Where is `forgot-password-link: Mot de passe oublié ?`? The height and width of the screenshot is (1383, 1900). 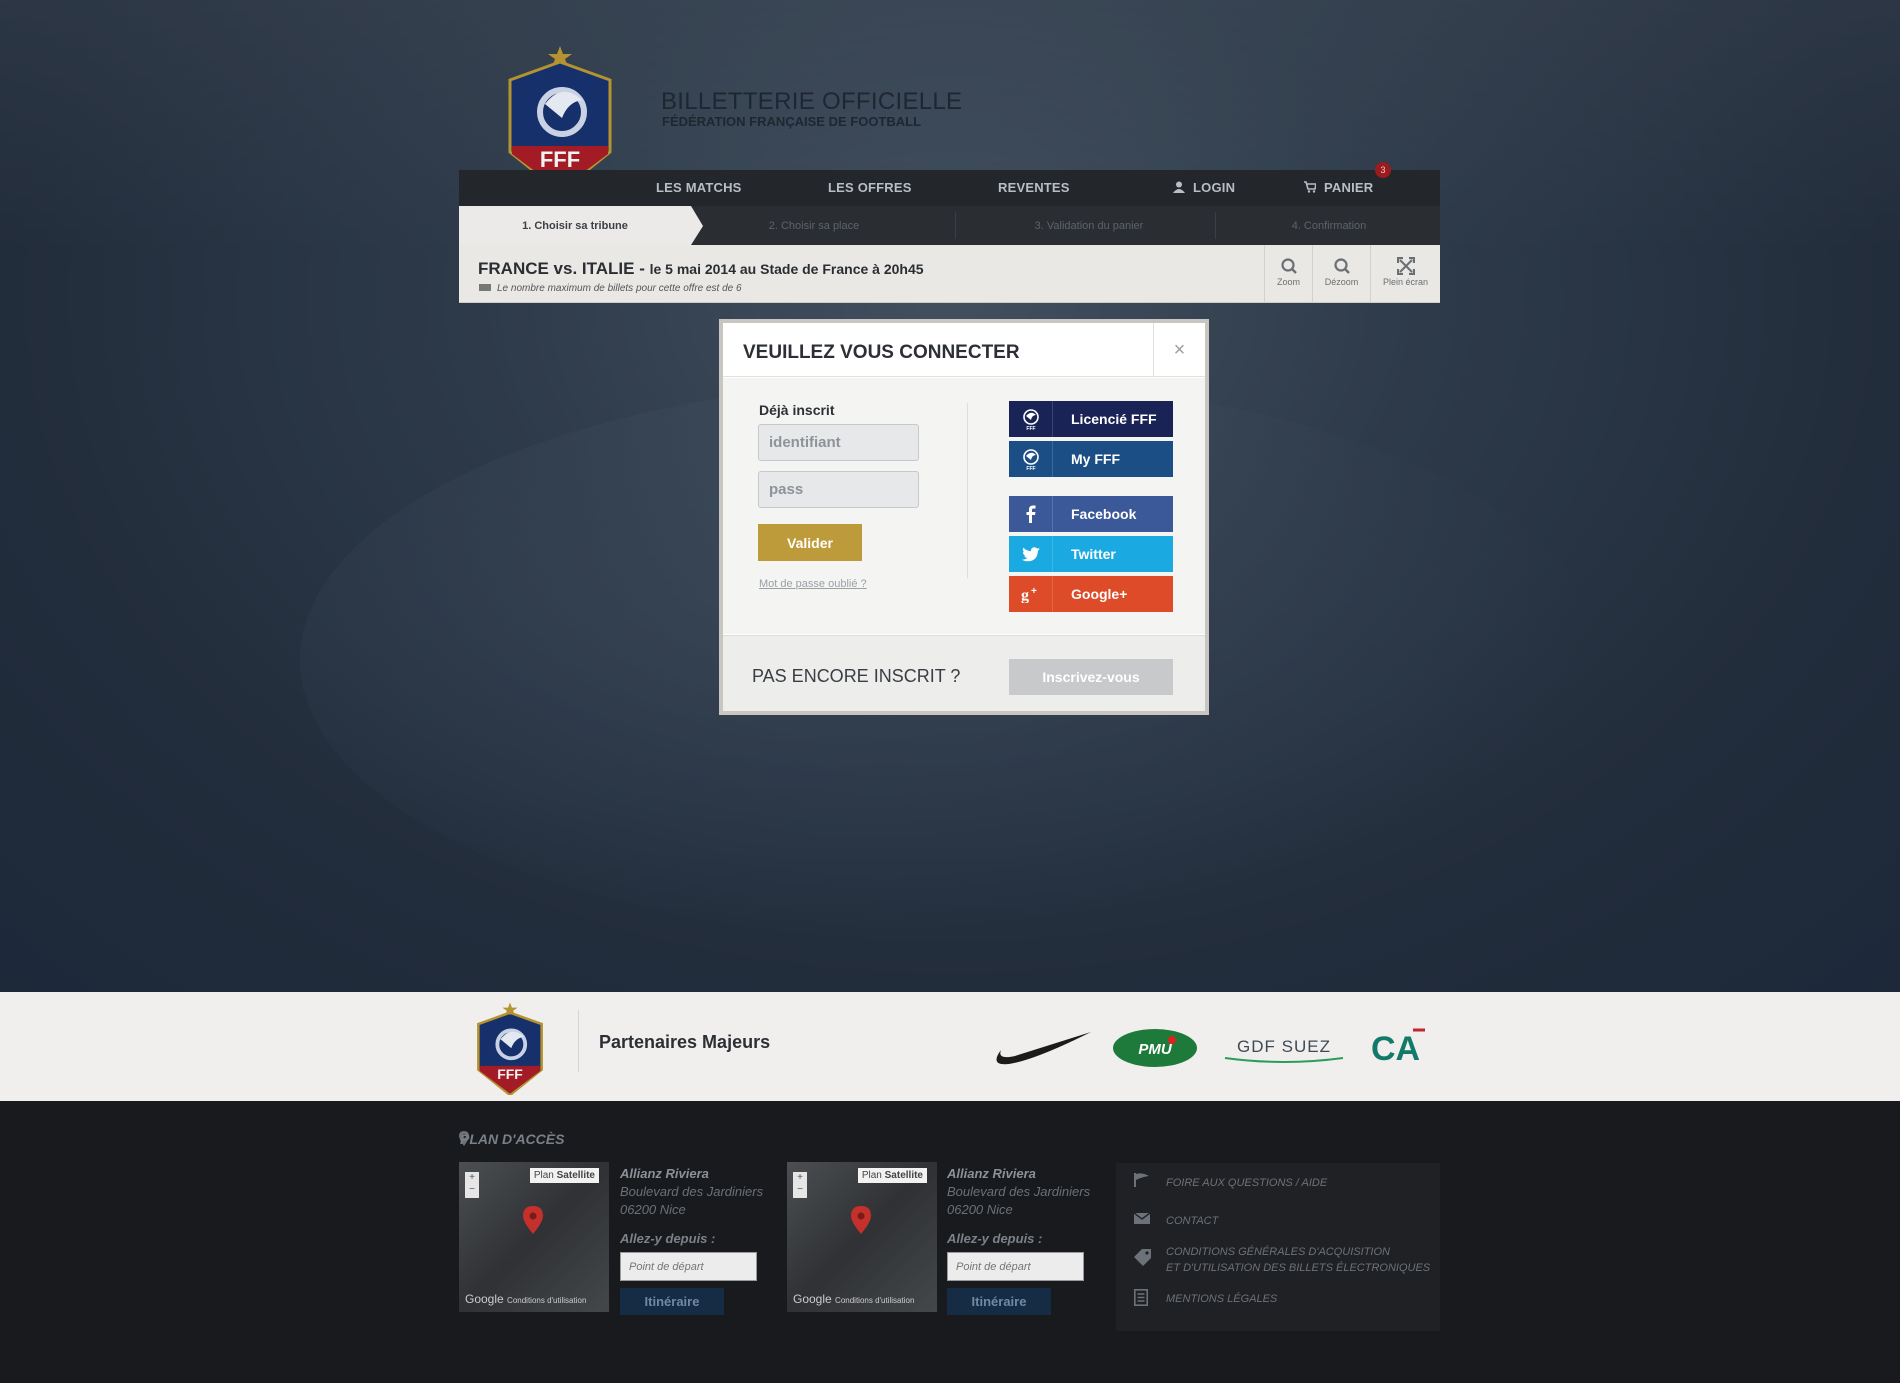 forgot-password-link: Mot de passe oublié ? is located at coordinates (813, 584).